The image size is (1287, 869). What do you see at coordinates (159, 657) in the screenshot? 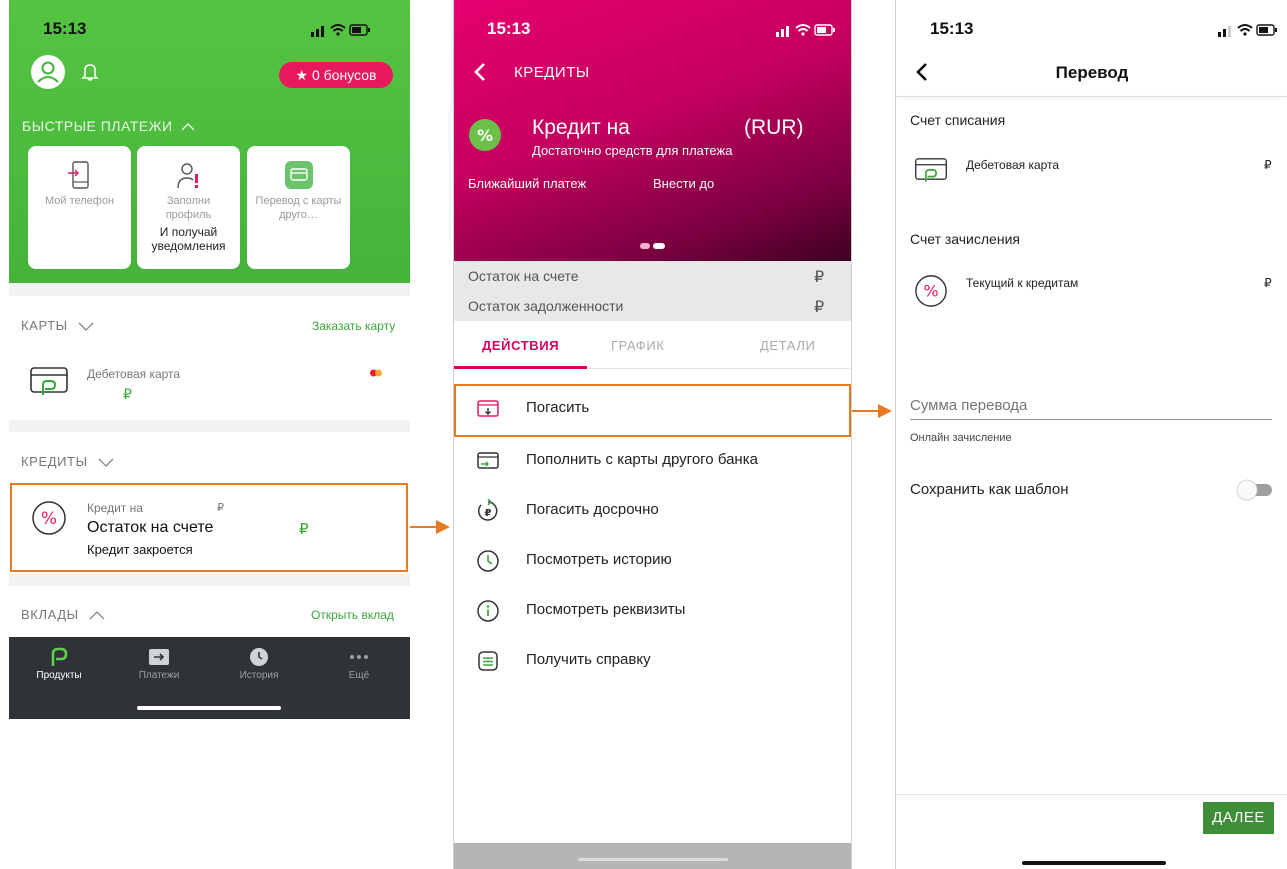
I see `payments-icon` at bounding box center [159, 657].